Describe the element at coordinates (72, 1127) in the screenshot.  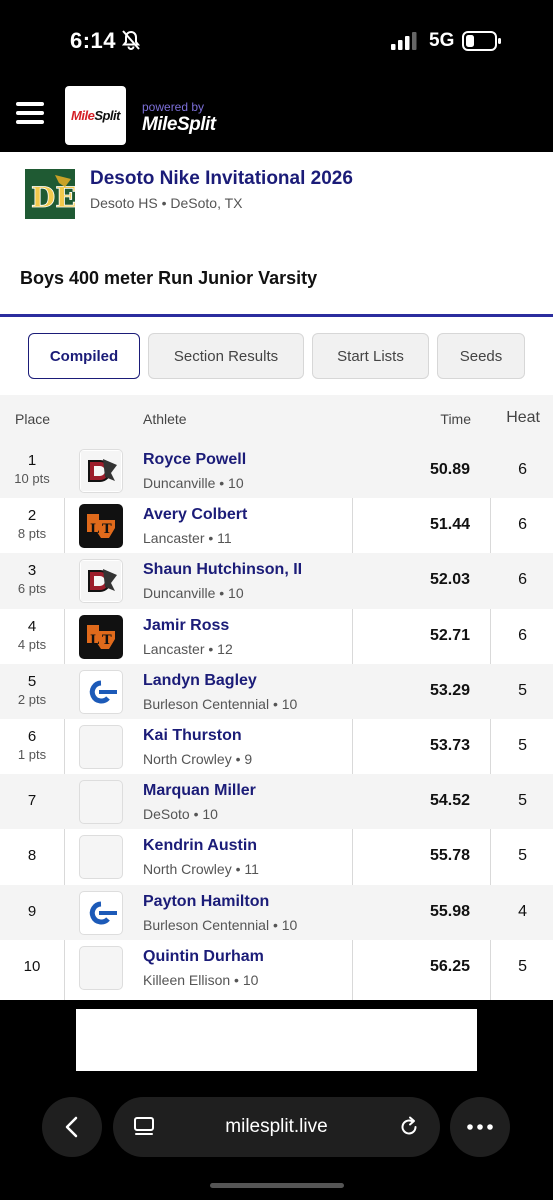
I see `back-button` at that location.